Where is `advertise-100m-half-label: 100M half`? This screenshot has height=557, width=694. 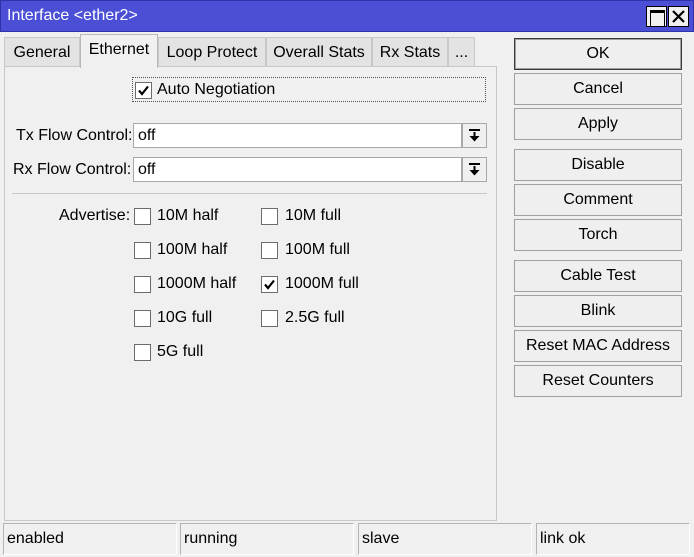
advertise-100m-half-label: 100M half is located at coordinates (192, 249).